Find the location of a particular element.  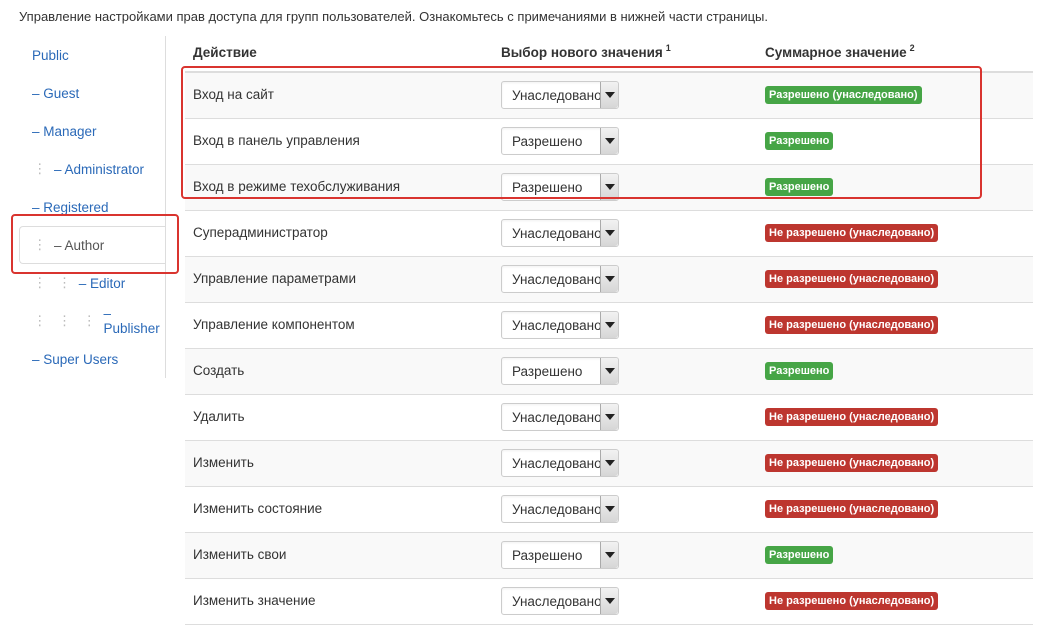

tree-guide-icon: ⋮ ⋮ ⋮ is located at coordinates (68, 320).